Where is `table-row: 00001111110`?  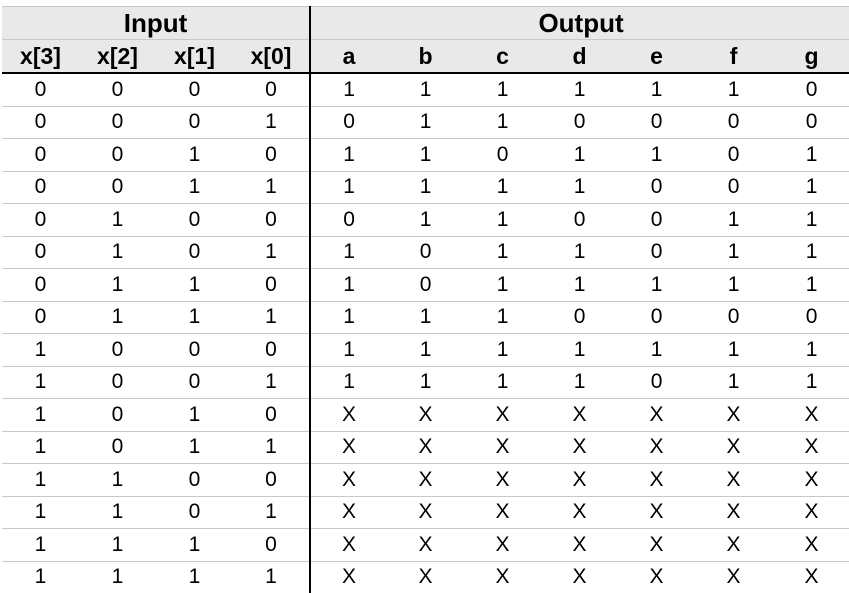
table-row: 00001111110 is located at coordinates (425, 90).